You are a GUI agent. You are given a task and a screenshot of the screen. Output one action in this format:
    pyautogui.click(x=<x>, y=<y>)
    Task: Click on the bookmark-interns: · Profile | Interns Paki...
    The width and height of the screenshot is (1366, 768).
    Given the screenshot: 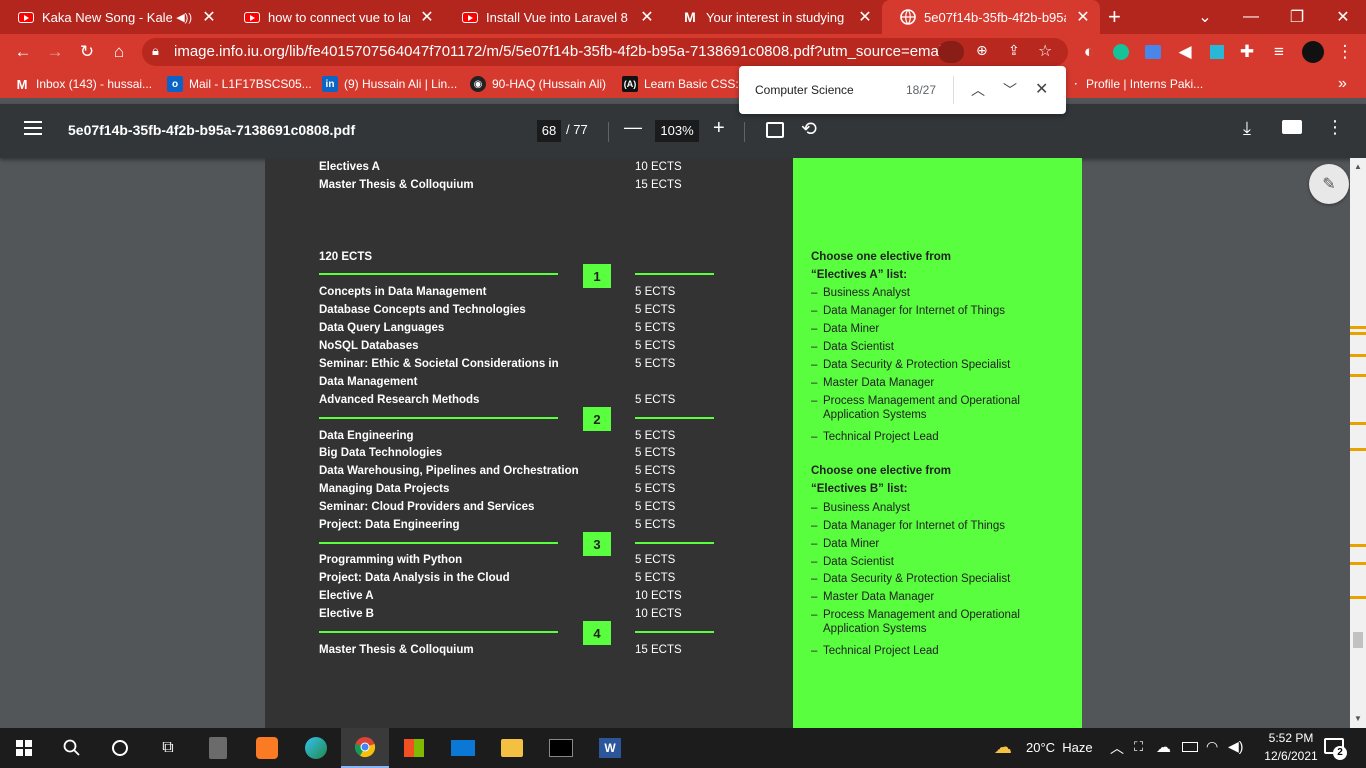 What is the action you would take?
    pyautogui.click(x=1137, y=84)
    